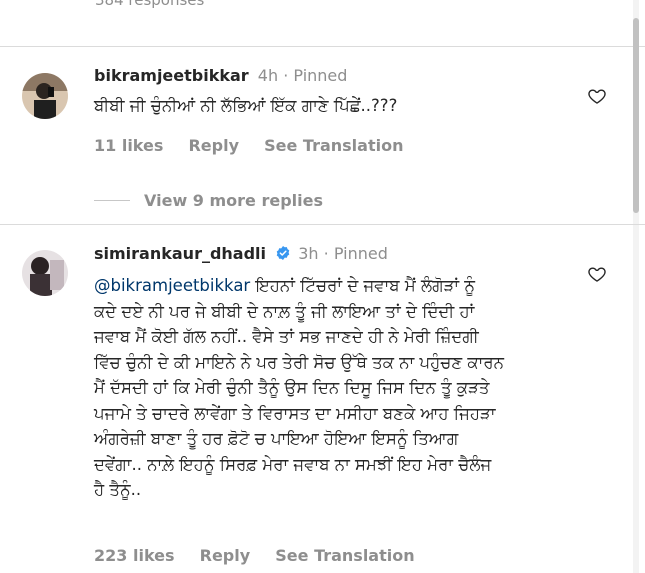 This screenshot has width=645, height=573. I want to click on comment-header: simirankaur_dhadli 3h · Pinned, so click(241, 253).